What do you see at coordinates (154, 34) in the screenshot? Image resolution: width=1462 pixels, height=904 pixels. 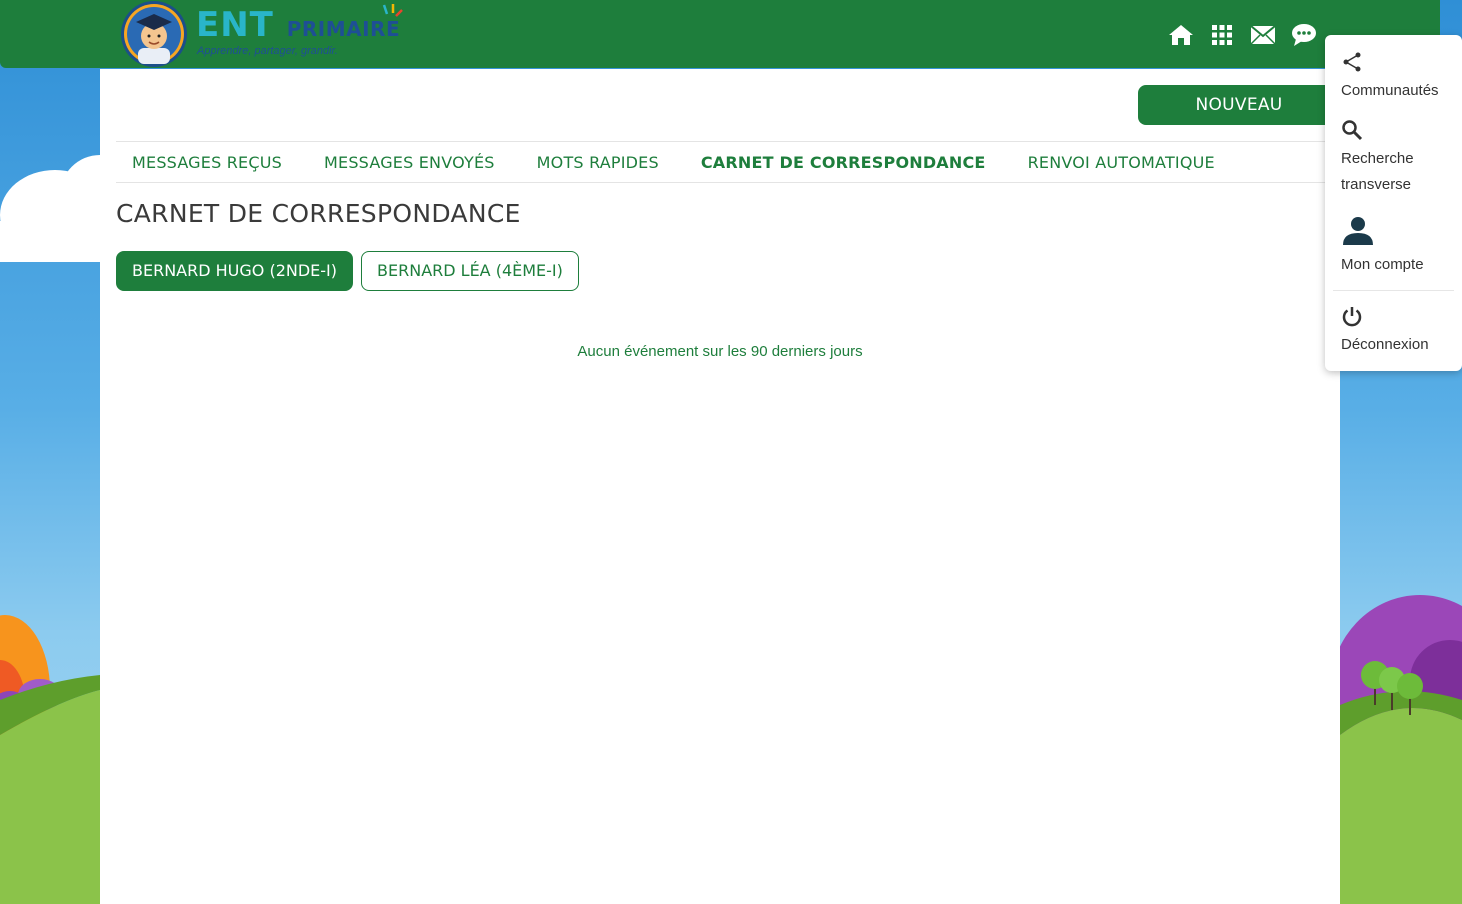 I see `logo-mascot-icon` at bounding box center [154, 34].